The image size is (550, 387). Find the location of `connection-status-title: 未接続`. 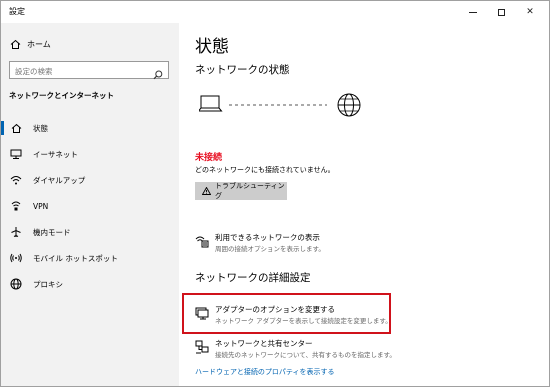

connection-status-title: 未接続 is located at coordinates (209, 158).